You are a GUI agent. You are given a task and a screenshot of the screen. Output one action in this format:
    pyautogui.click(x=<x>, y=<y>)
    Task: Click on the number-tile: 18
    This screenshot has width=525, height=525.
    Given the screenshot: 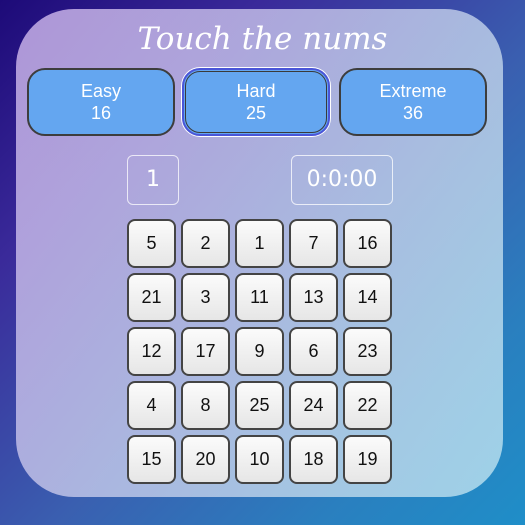 What is the action you would take?
    pyautogui.click(x=313, y=459)
    